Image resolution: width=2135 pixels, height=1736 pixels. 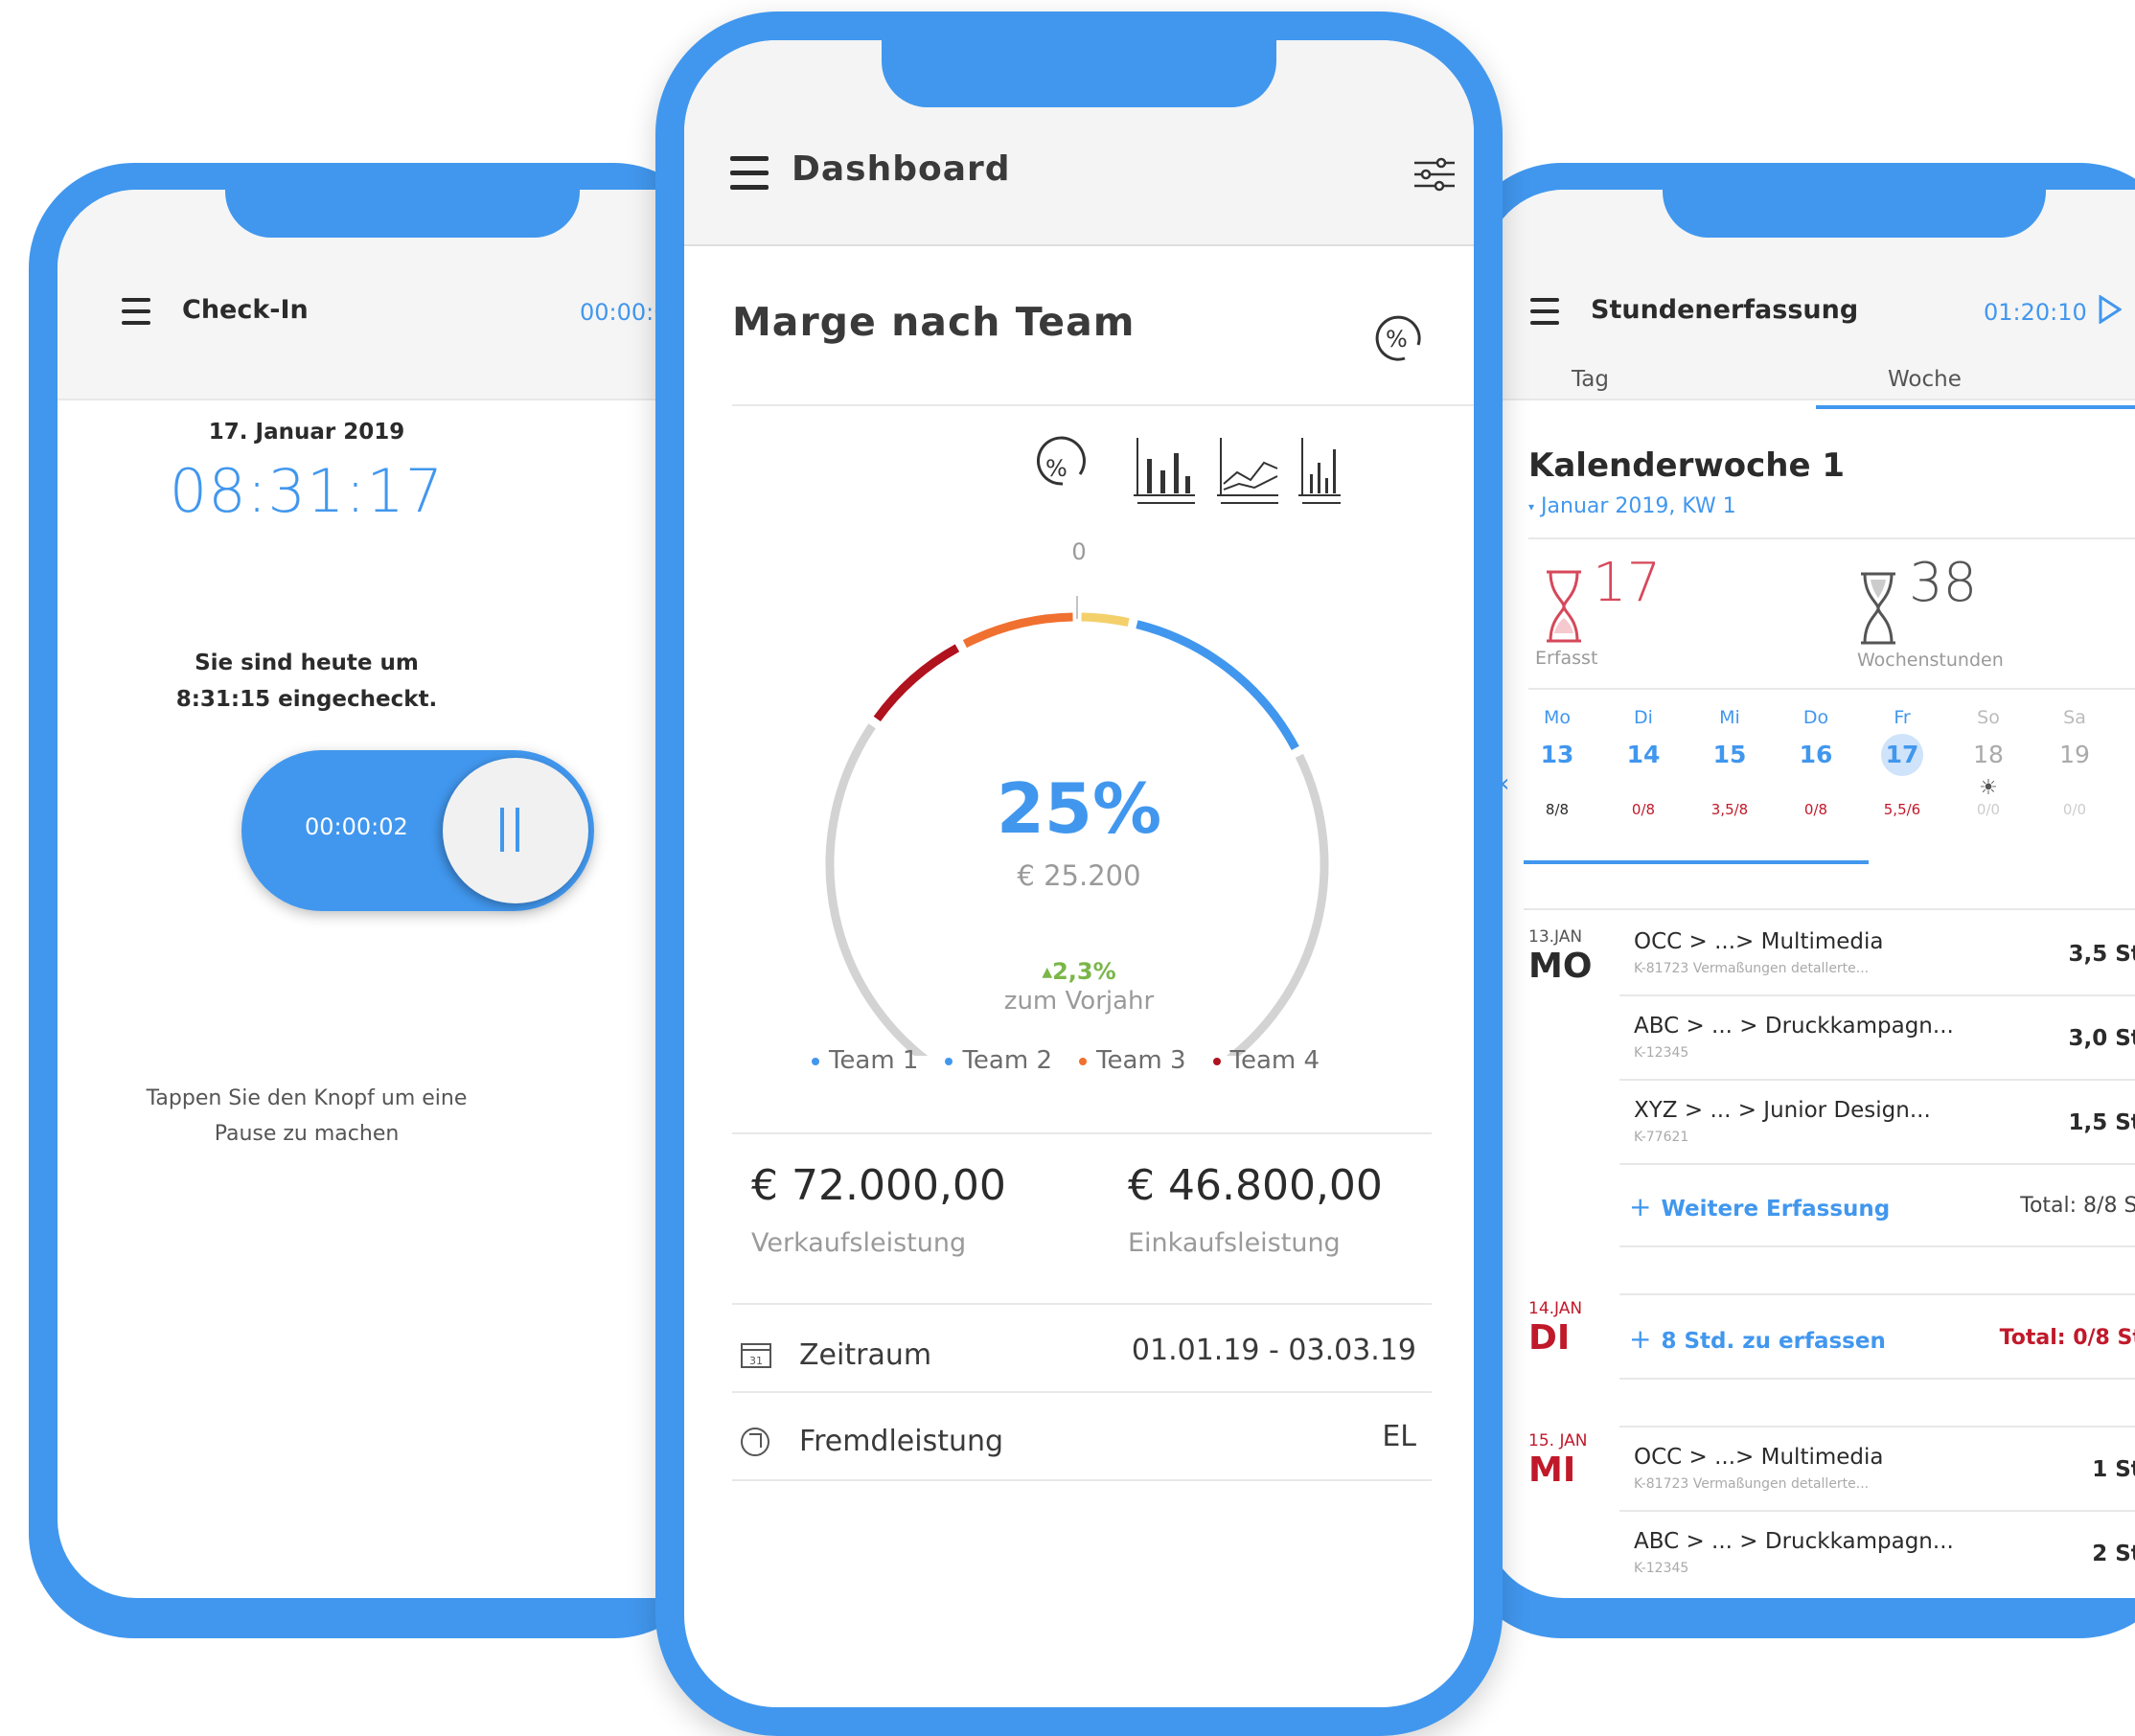 What do you see at coordinates (1757, 1339) in the screenshot?
I see `add-entry-button: +8 Std. zu erfassen` at bounding box center [1757, 1339].